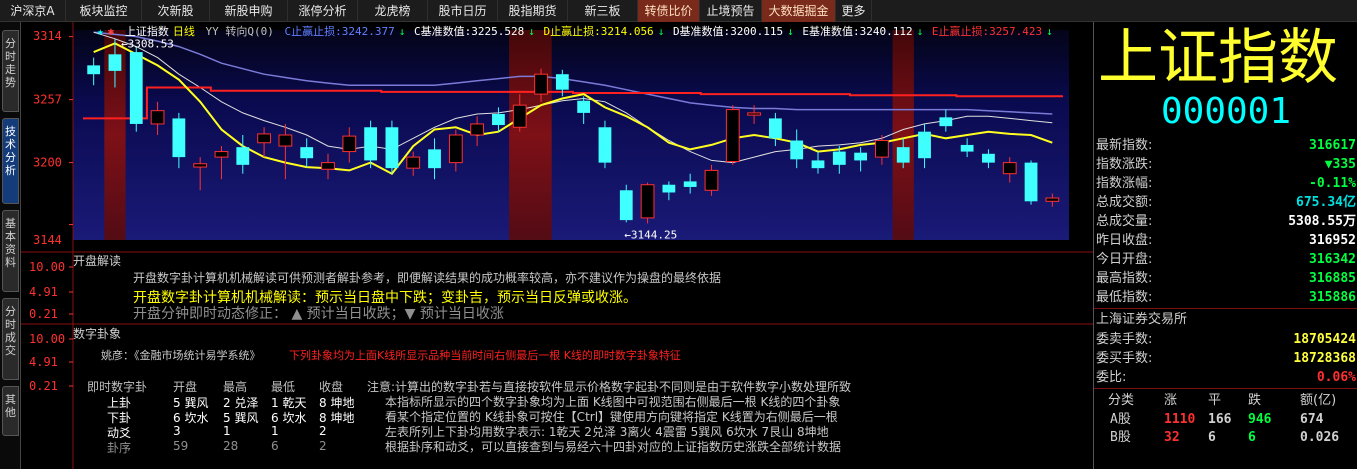  What do you see at coordinates (393, 11) in the screenshot?
I see `menu-item-5: 龙虎榜` at bounding box center [393, 11].